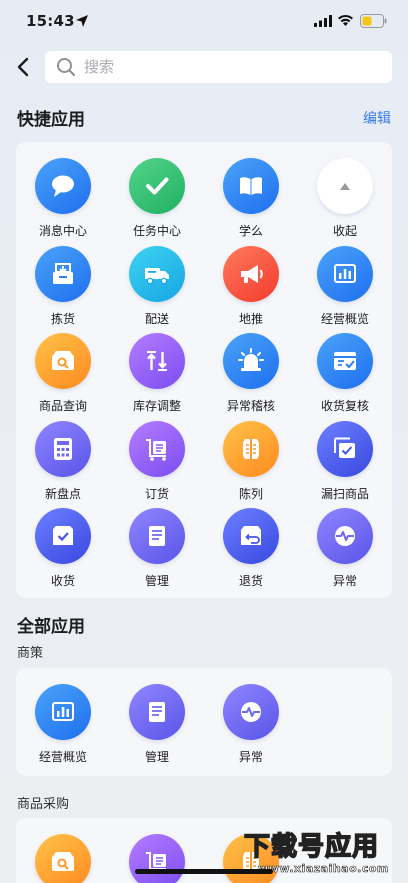  I want to click on app-search-box: 商品查询, so click(63, 373).